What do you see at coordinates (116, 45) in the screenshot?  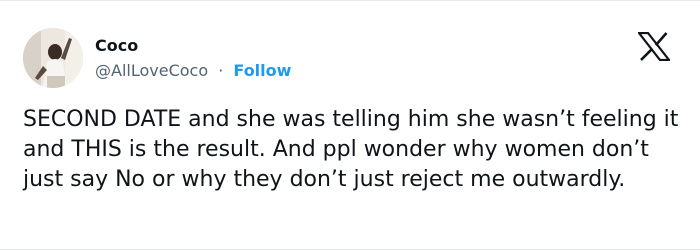 I see `author-name: Coco` at bounding box center [116, 45].